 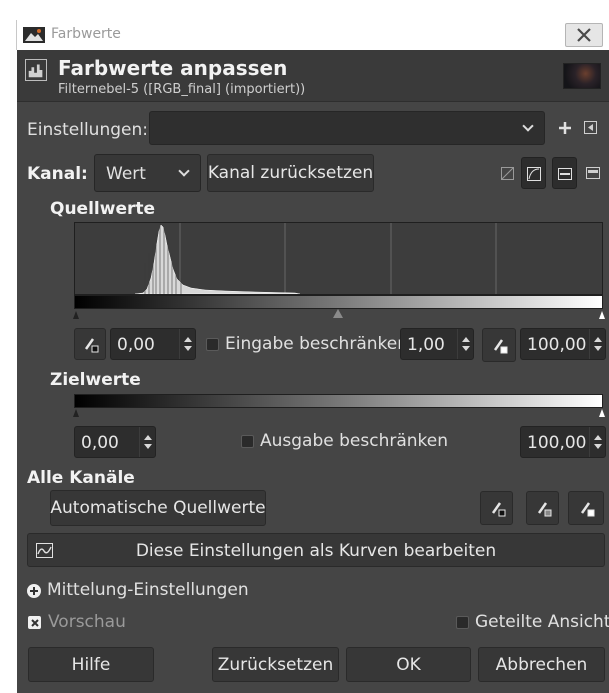 I want to click on histogram-view-icon, so click(x=565, y=174).